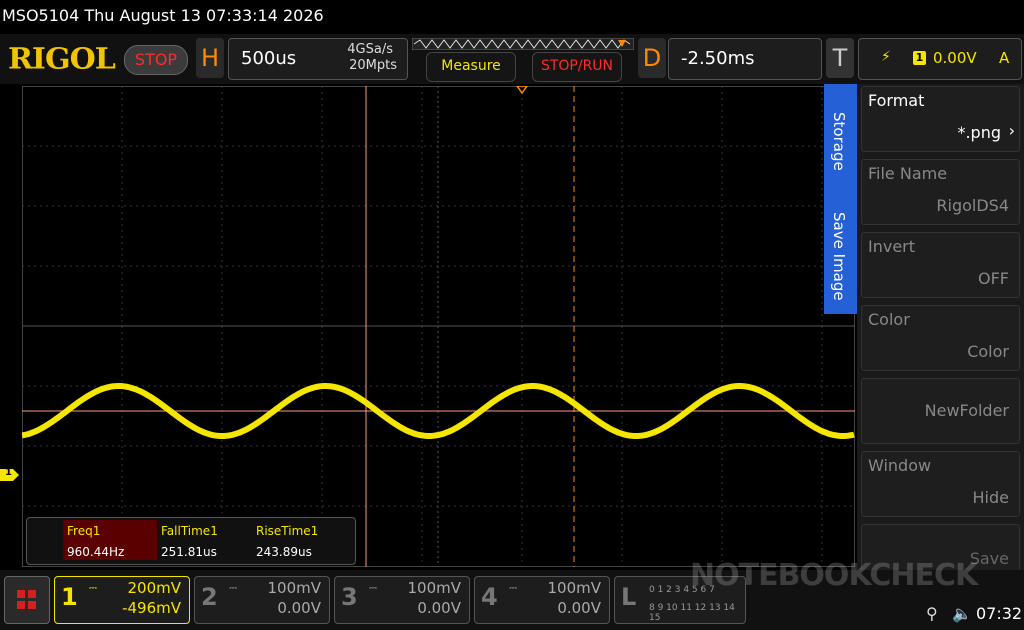 This screenshot has width=1024, height=630. What do you see at coordinates (287, 531) in the screenshot?
I see `meas-header-rise: RiseTime1` at bounding box center [287, 531].